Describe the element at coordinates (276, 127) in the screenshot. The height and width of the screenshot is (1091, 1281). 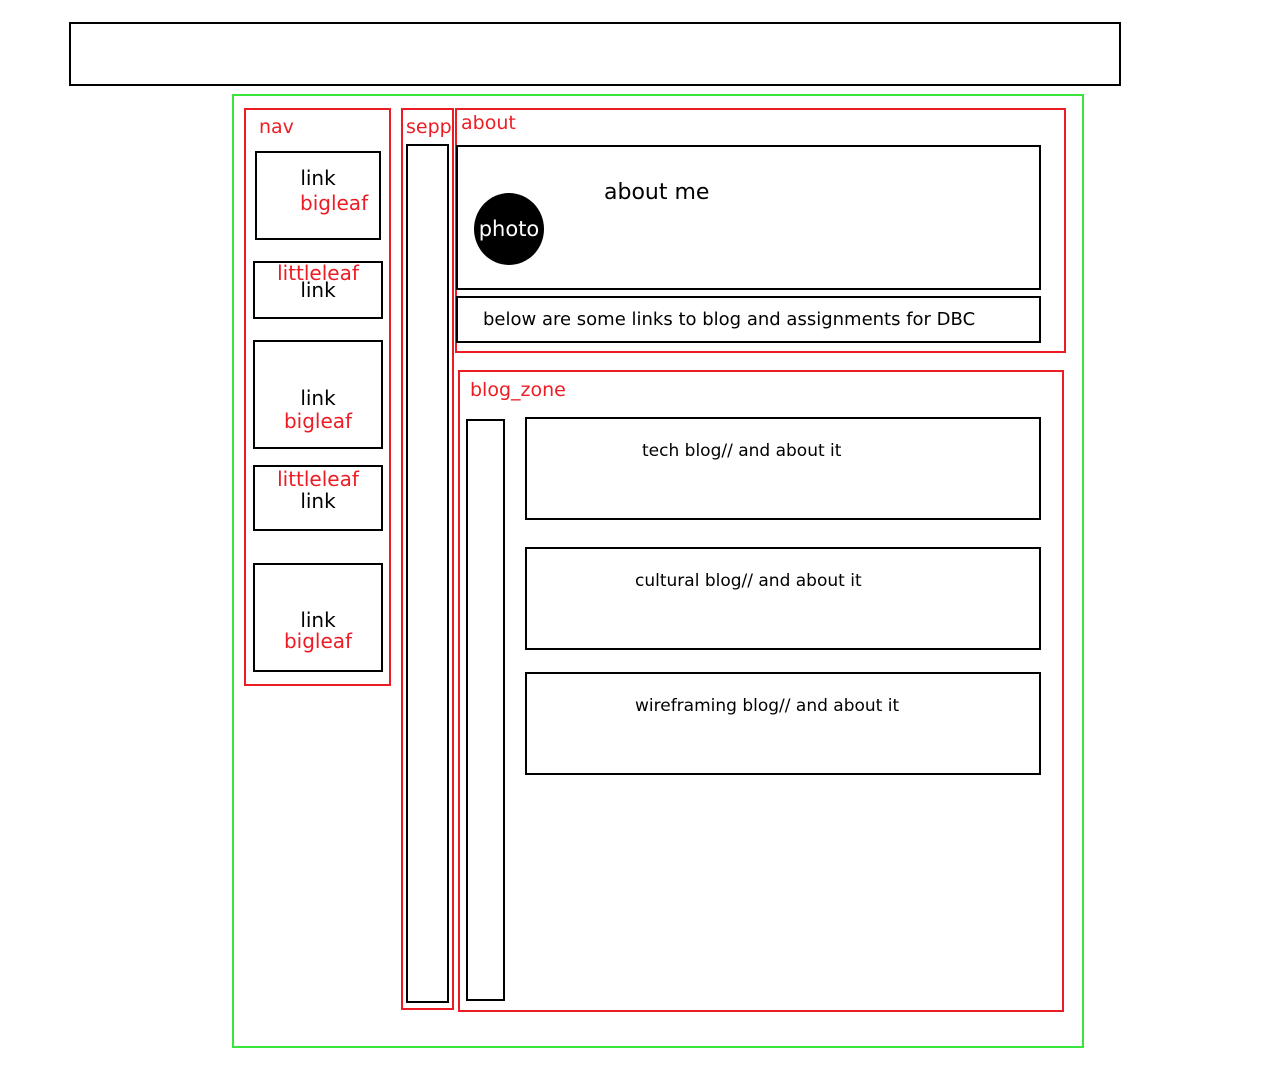
I see `nav-label: nav` at that location.